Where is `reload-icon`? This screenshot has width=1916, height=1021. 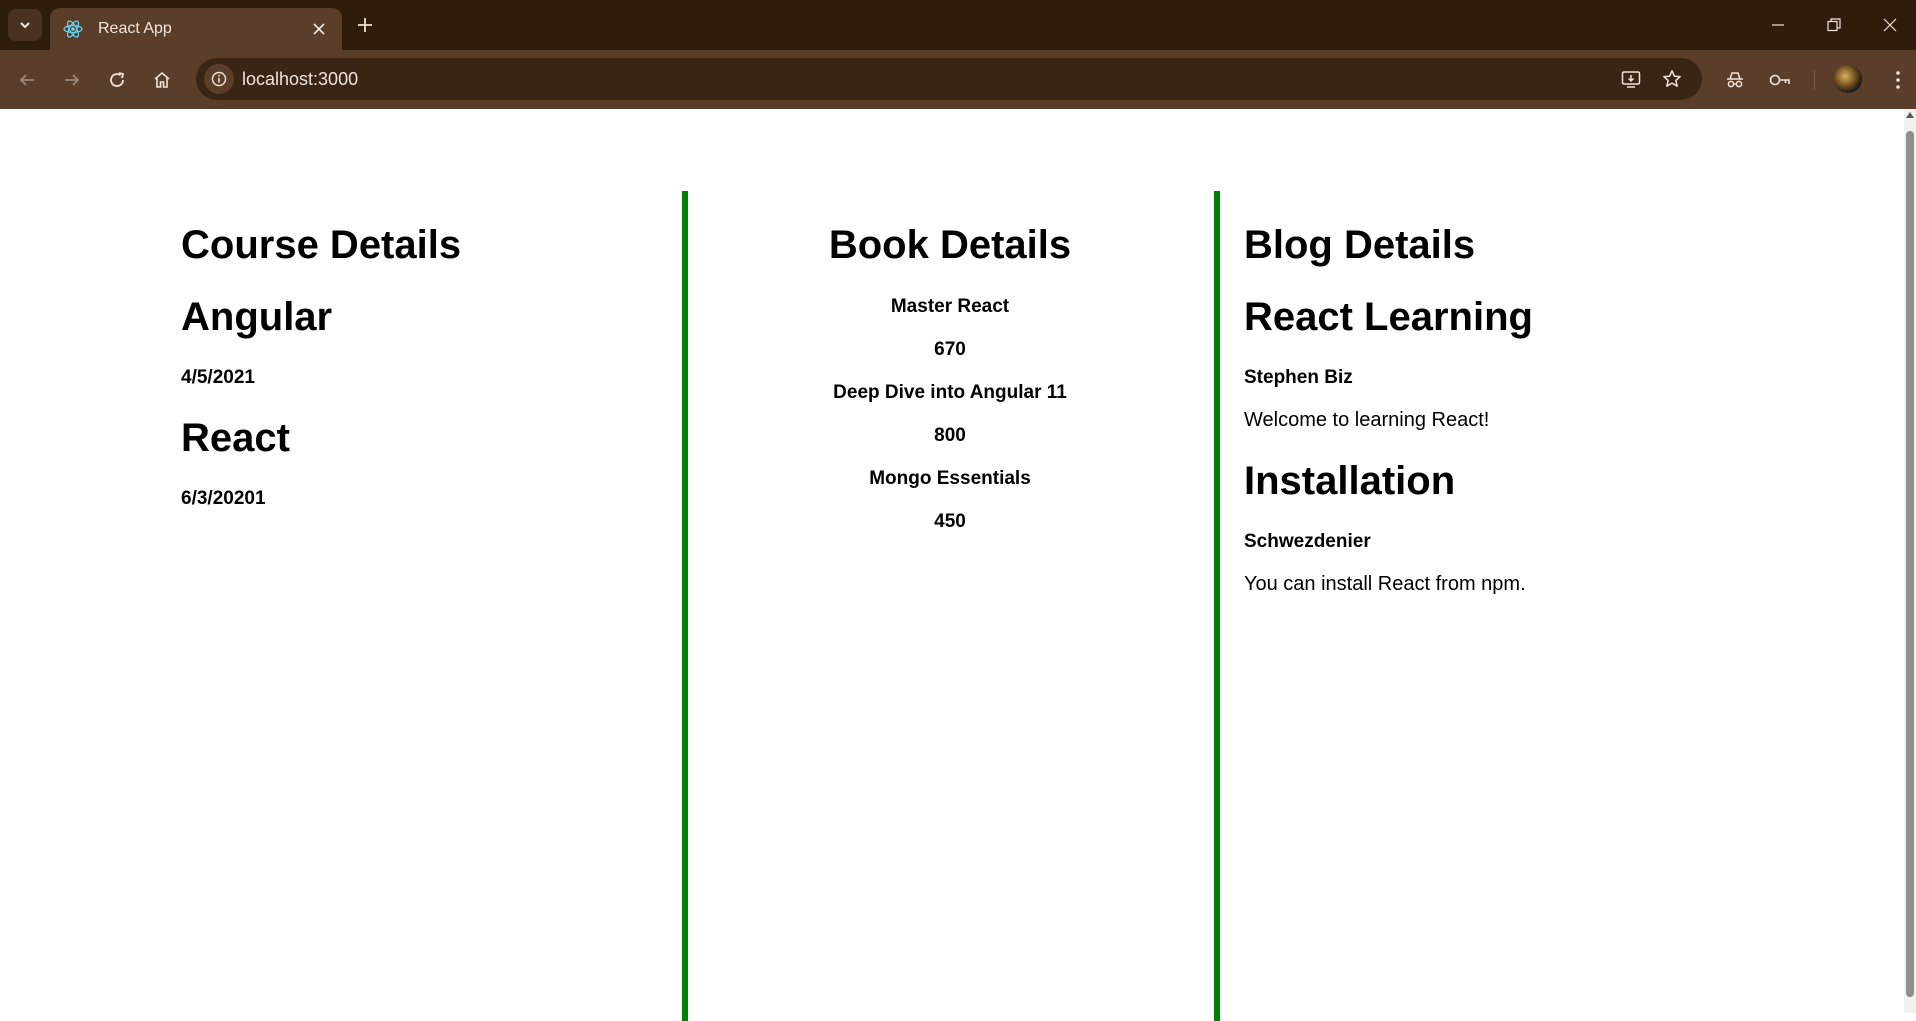
reload-icon is located at coordinates (117, 79).